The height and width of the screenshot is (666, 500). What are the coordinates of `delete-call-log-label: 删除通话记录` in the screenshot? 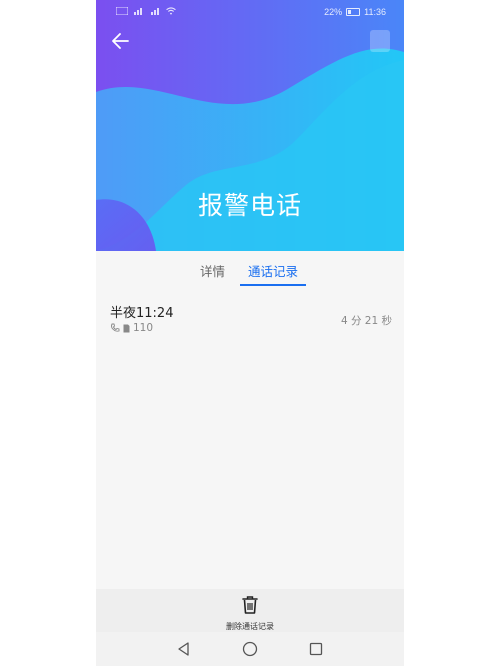 It's located at (250, 626).